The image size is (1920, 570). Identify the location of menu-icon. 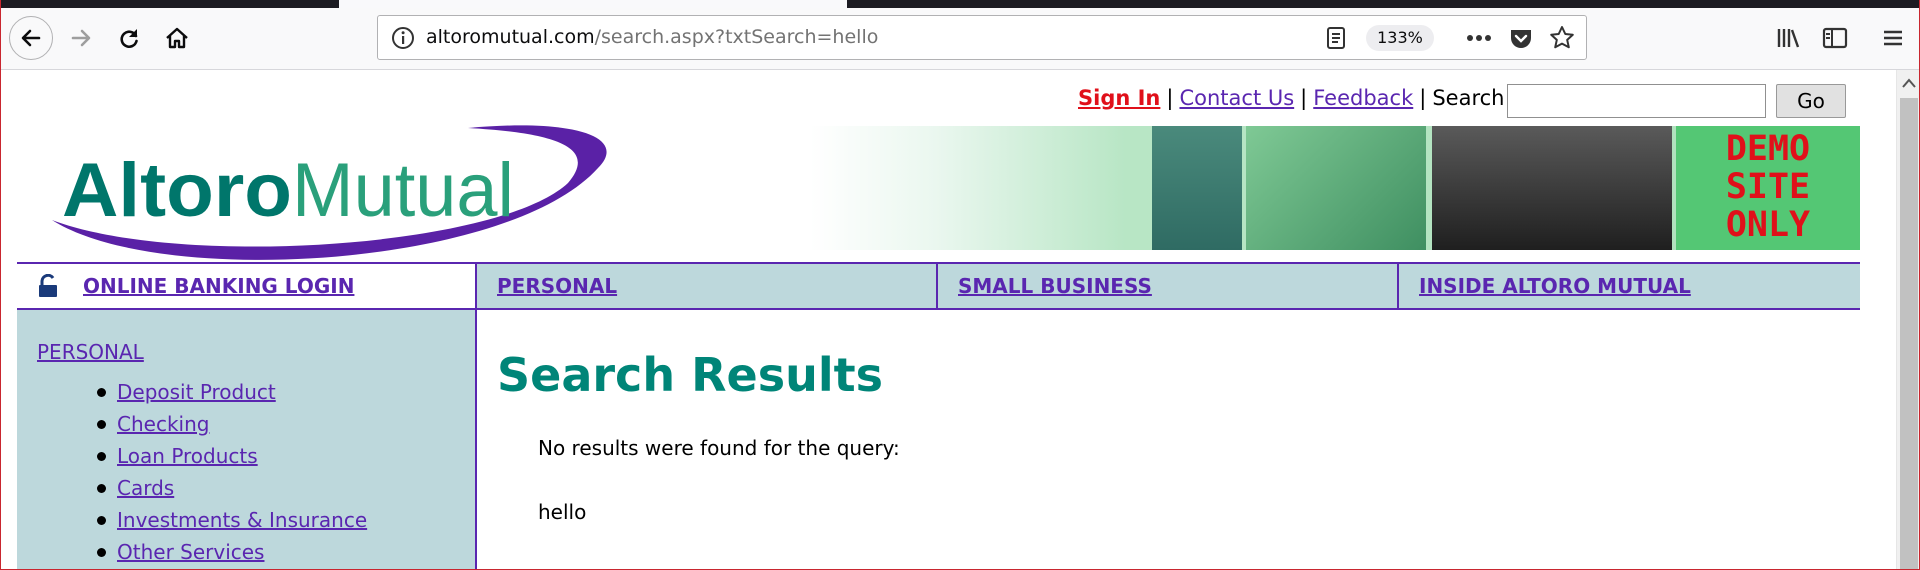
(1893, 38).